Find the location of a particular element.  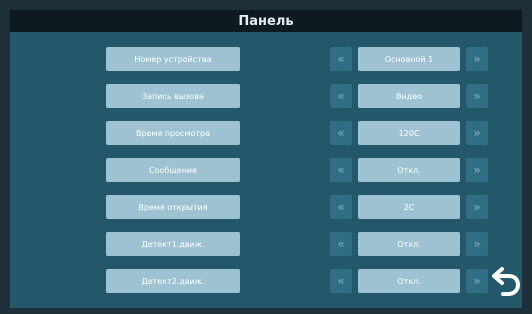

setting-label-view-time: Время просмотра is located at coordinates (173, 133).